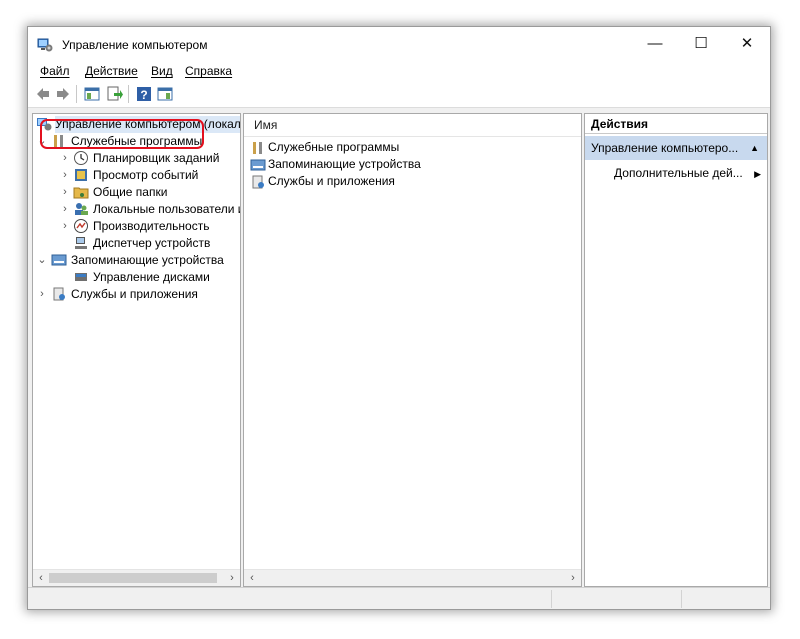 The image size is (800, 639). Describe the element at coordinates (81, 243) in the screenshot. I see `device-manager-icon` at that location.